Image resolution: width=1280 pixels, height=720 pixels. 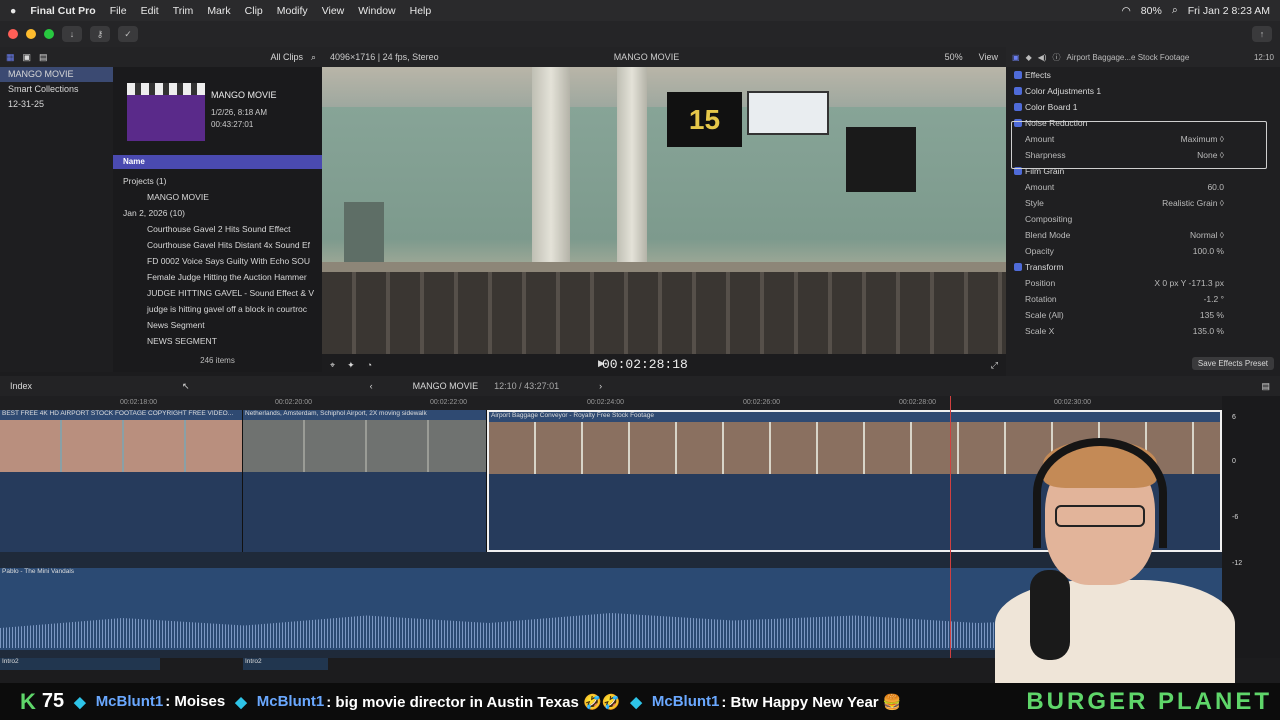 I want to click on inspector-row-value: X 0 px Y -171.3 px, so click(x=1189, y=283).